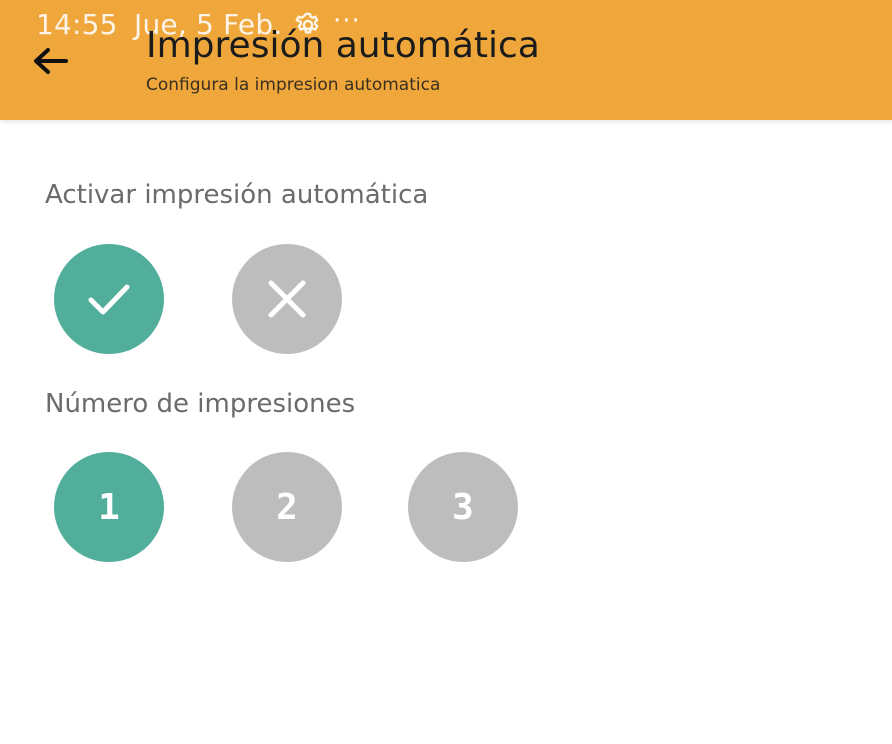 The image size is (892, 744). I want to click on print-count-1-label: 1, so click(109, 507).